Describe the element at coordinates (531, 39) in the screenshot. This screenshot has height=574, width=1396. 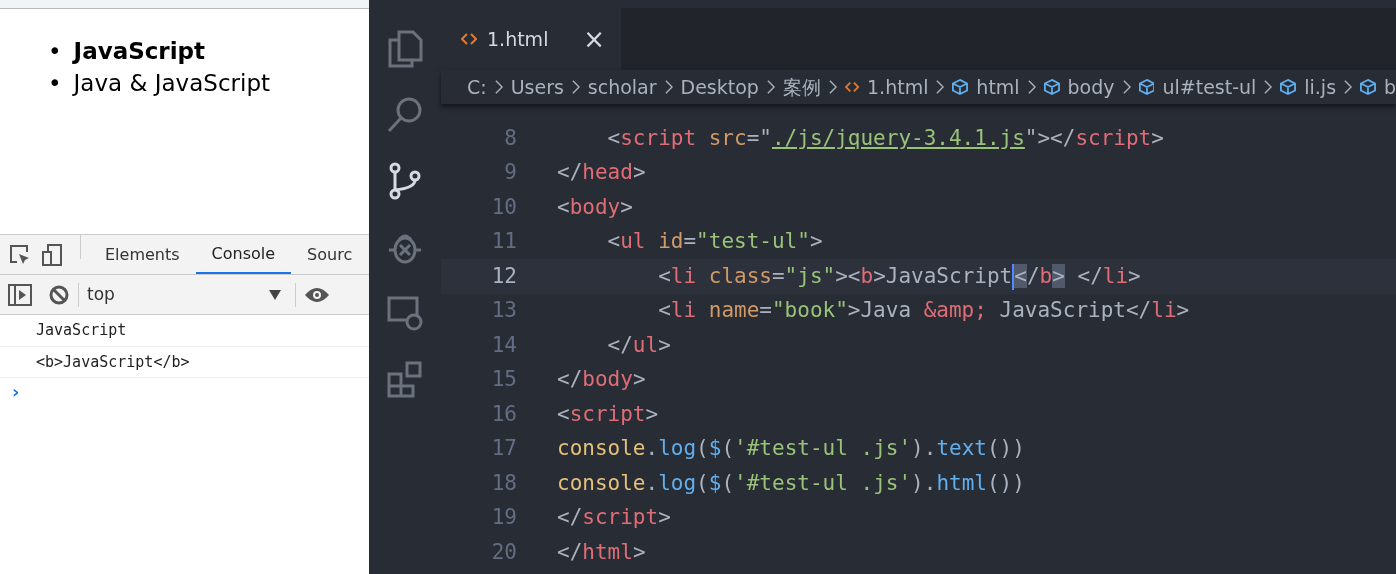
I see `editor-tab: 1.html ×` at that location.